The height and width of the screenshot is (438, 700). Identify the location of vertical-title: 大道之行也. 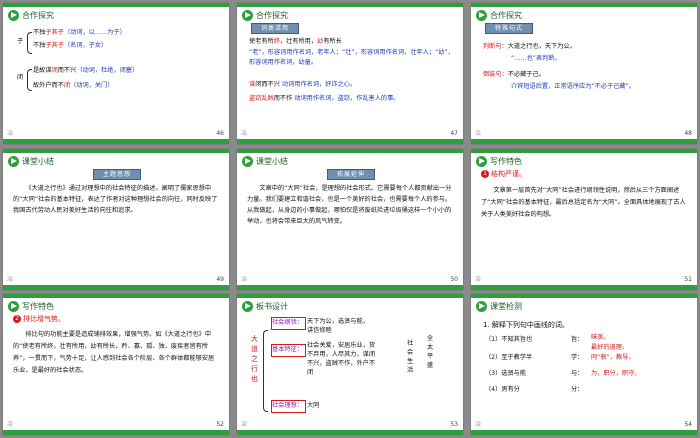
(254, 359).